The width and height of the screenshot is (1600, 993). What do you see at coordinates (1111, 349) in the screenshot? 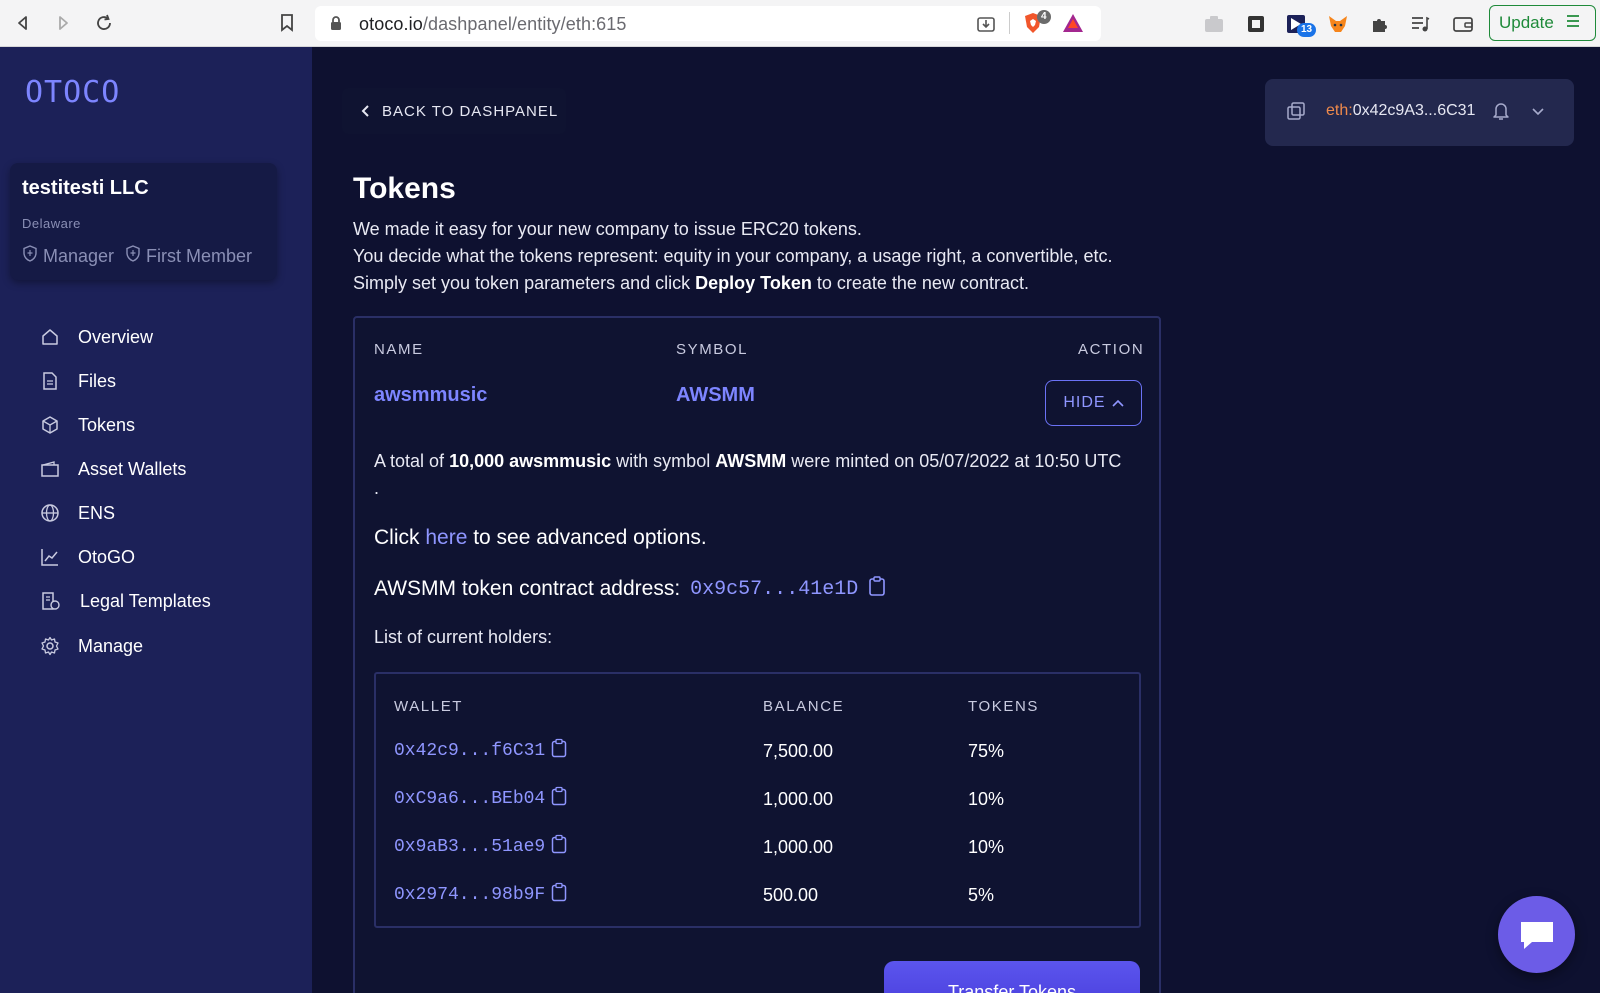
I see `column-header-action: ACTION` at bounding box center [1111, 349].